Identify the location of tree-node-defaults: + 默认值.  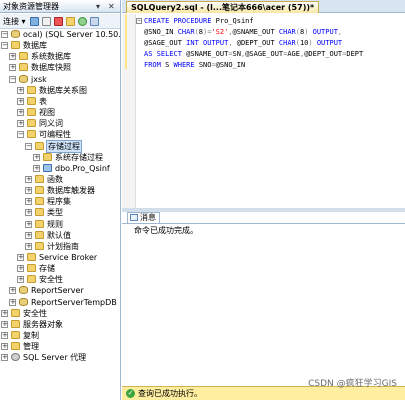
(60, 235).